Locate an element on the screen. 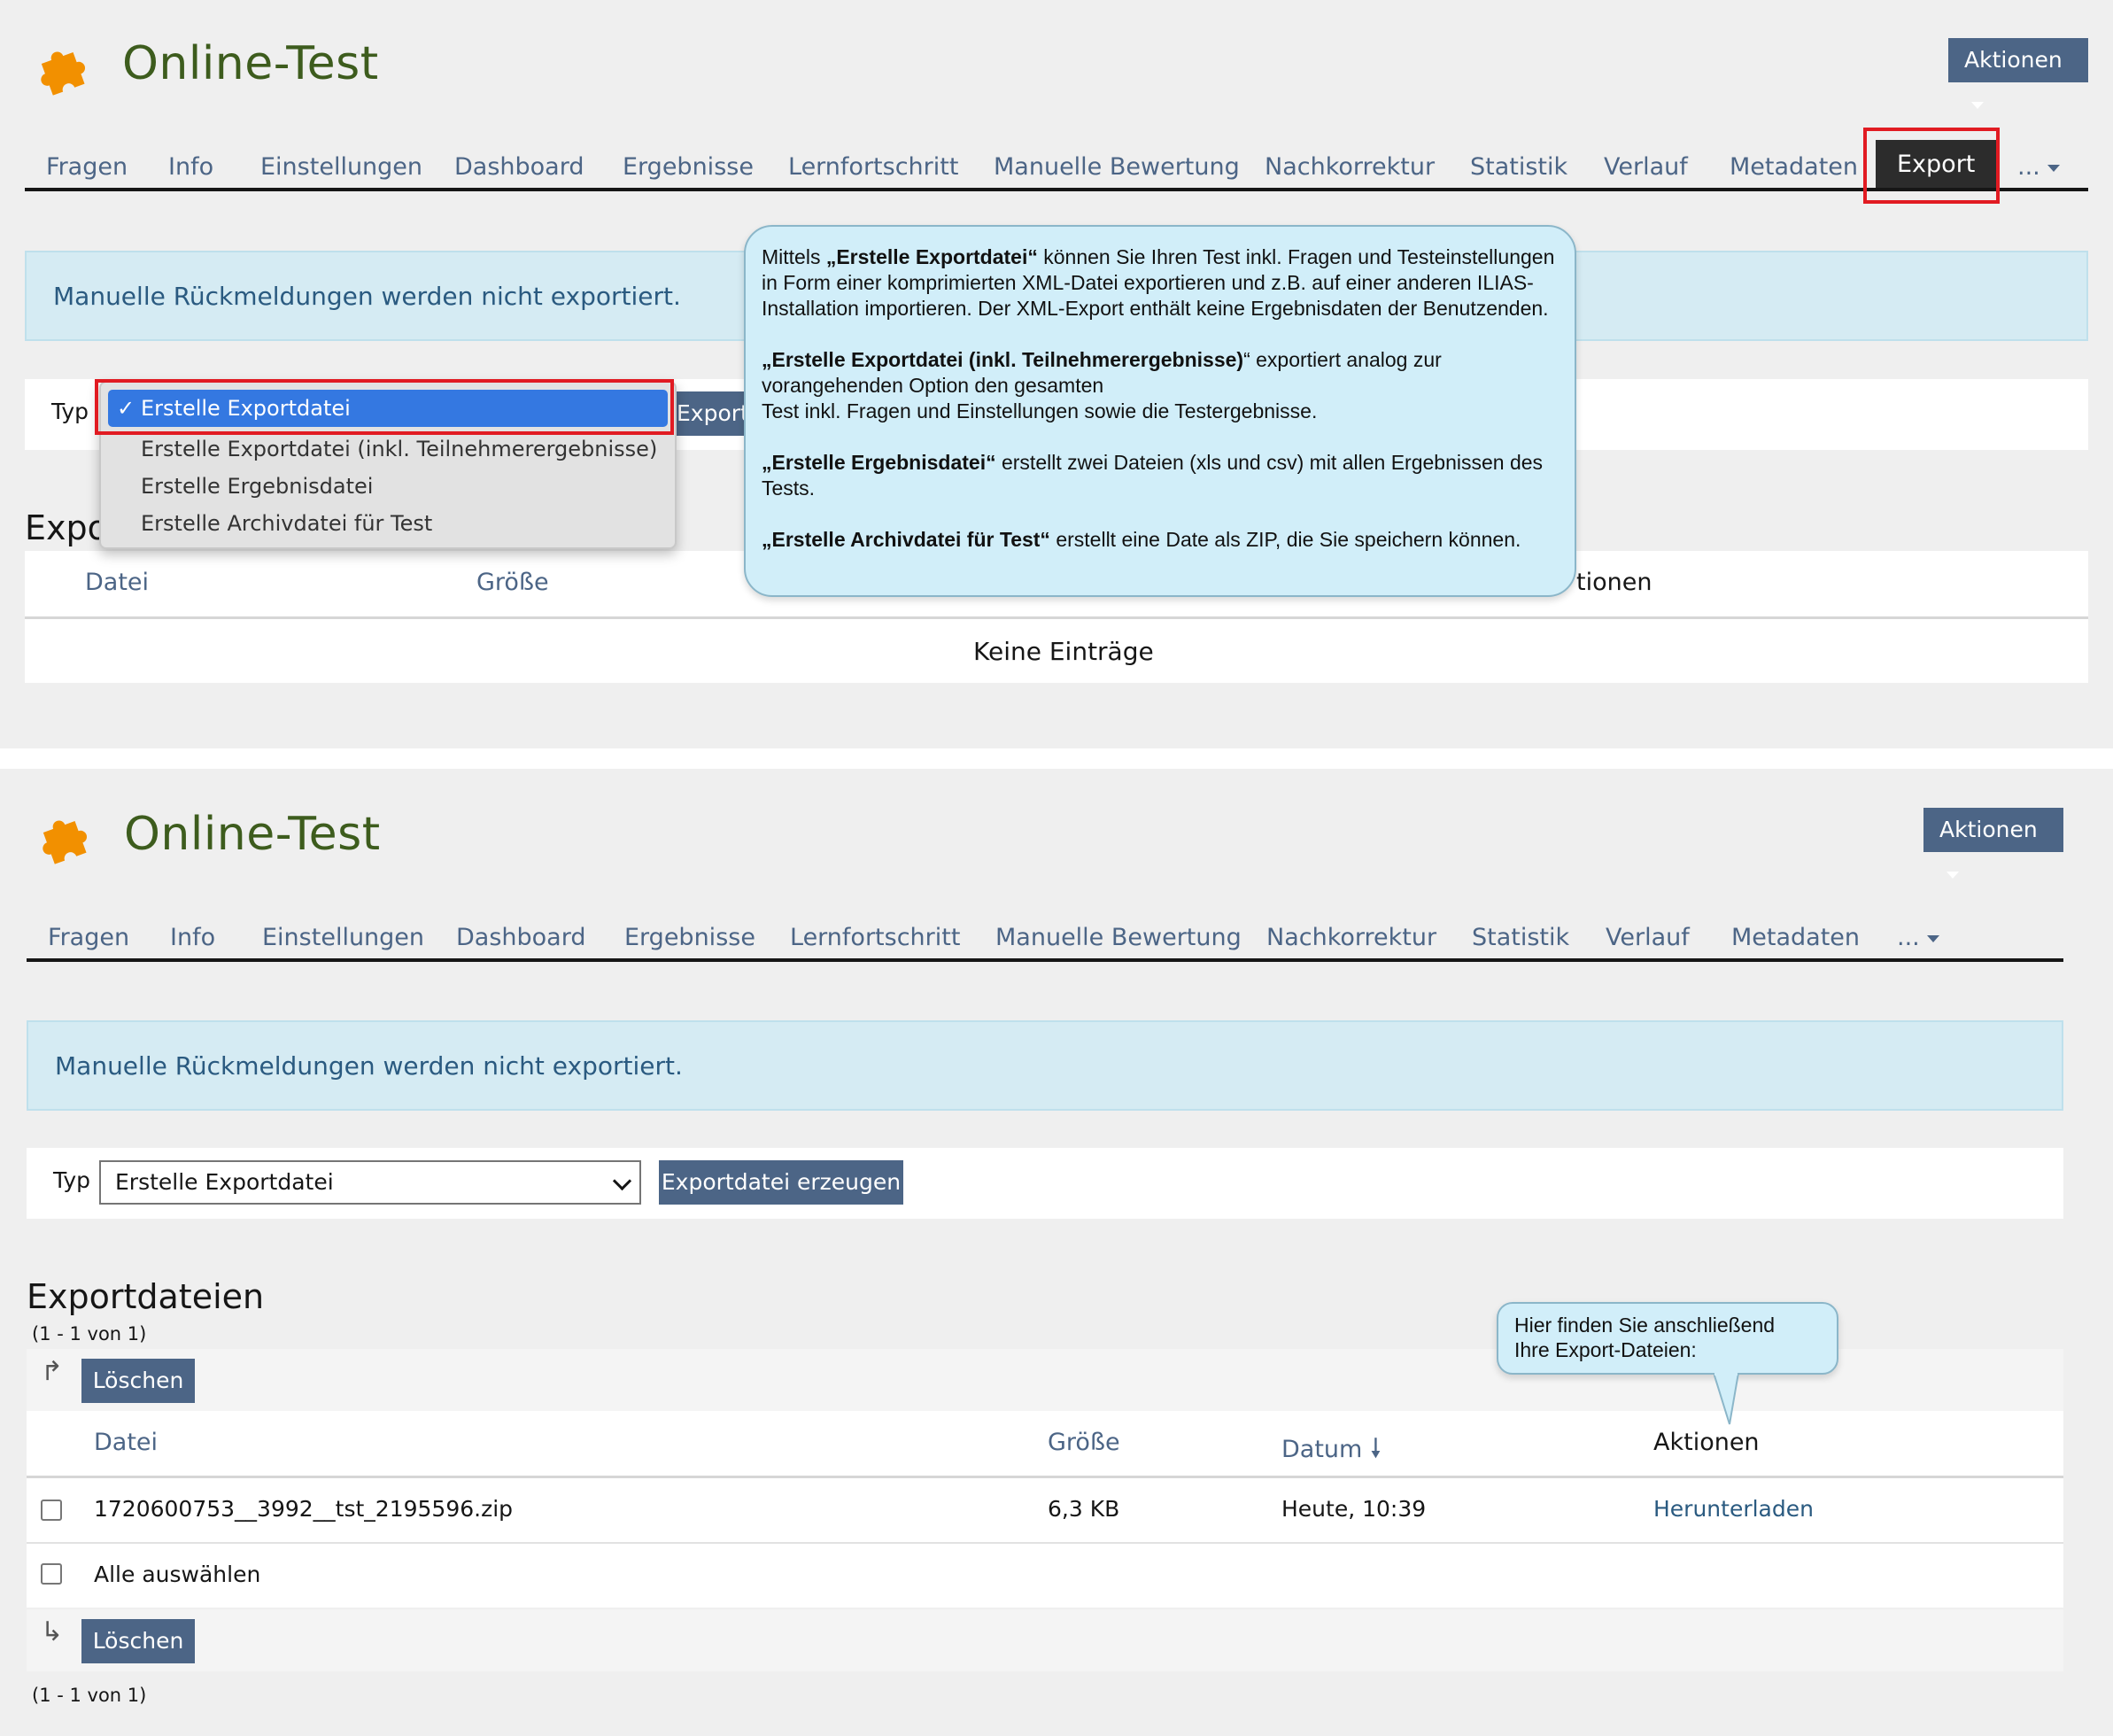  row-date: Heute, 10:39 is located at coordinates (1354, 1509).